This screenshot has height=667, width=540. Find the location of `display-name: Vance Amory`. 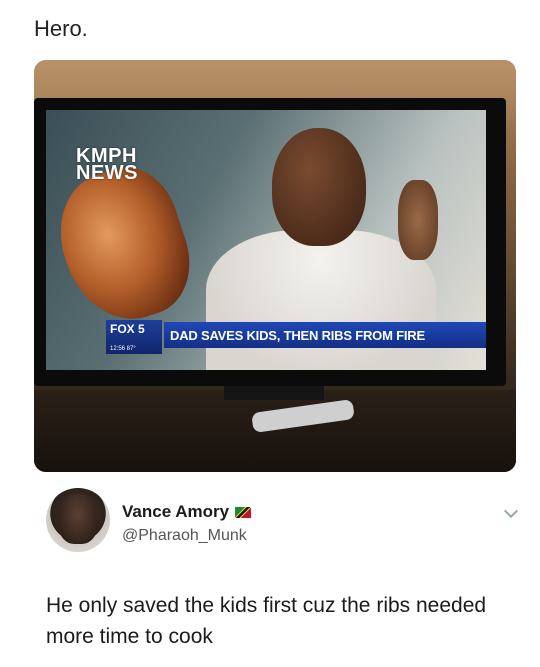

display-name: Vance Amory is located at coordinates (175, 512).